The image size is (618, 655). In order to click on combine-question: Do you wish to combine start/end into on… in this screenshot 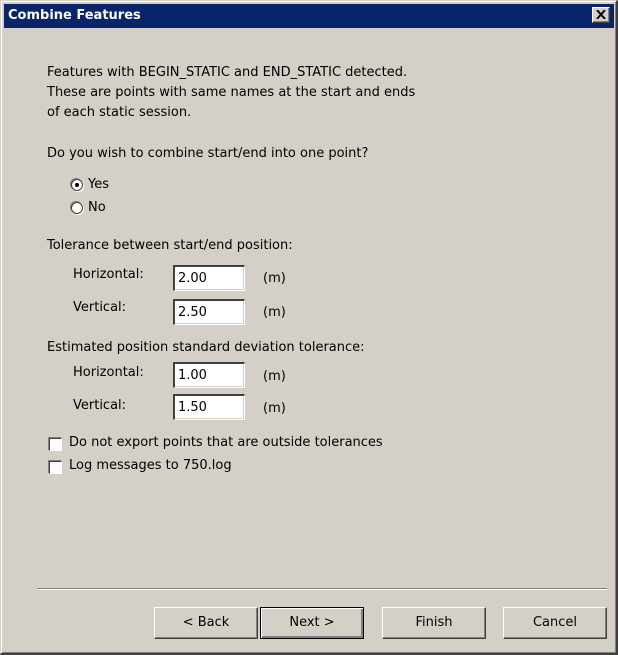, I will do `click(208, 153)`.